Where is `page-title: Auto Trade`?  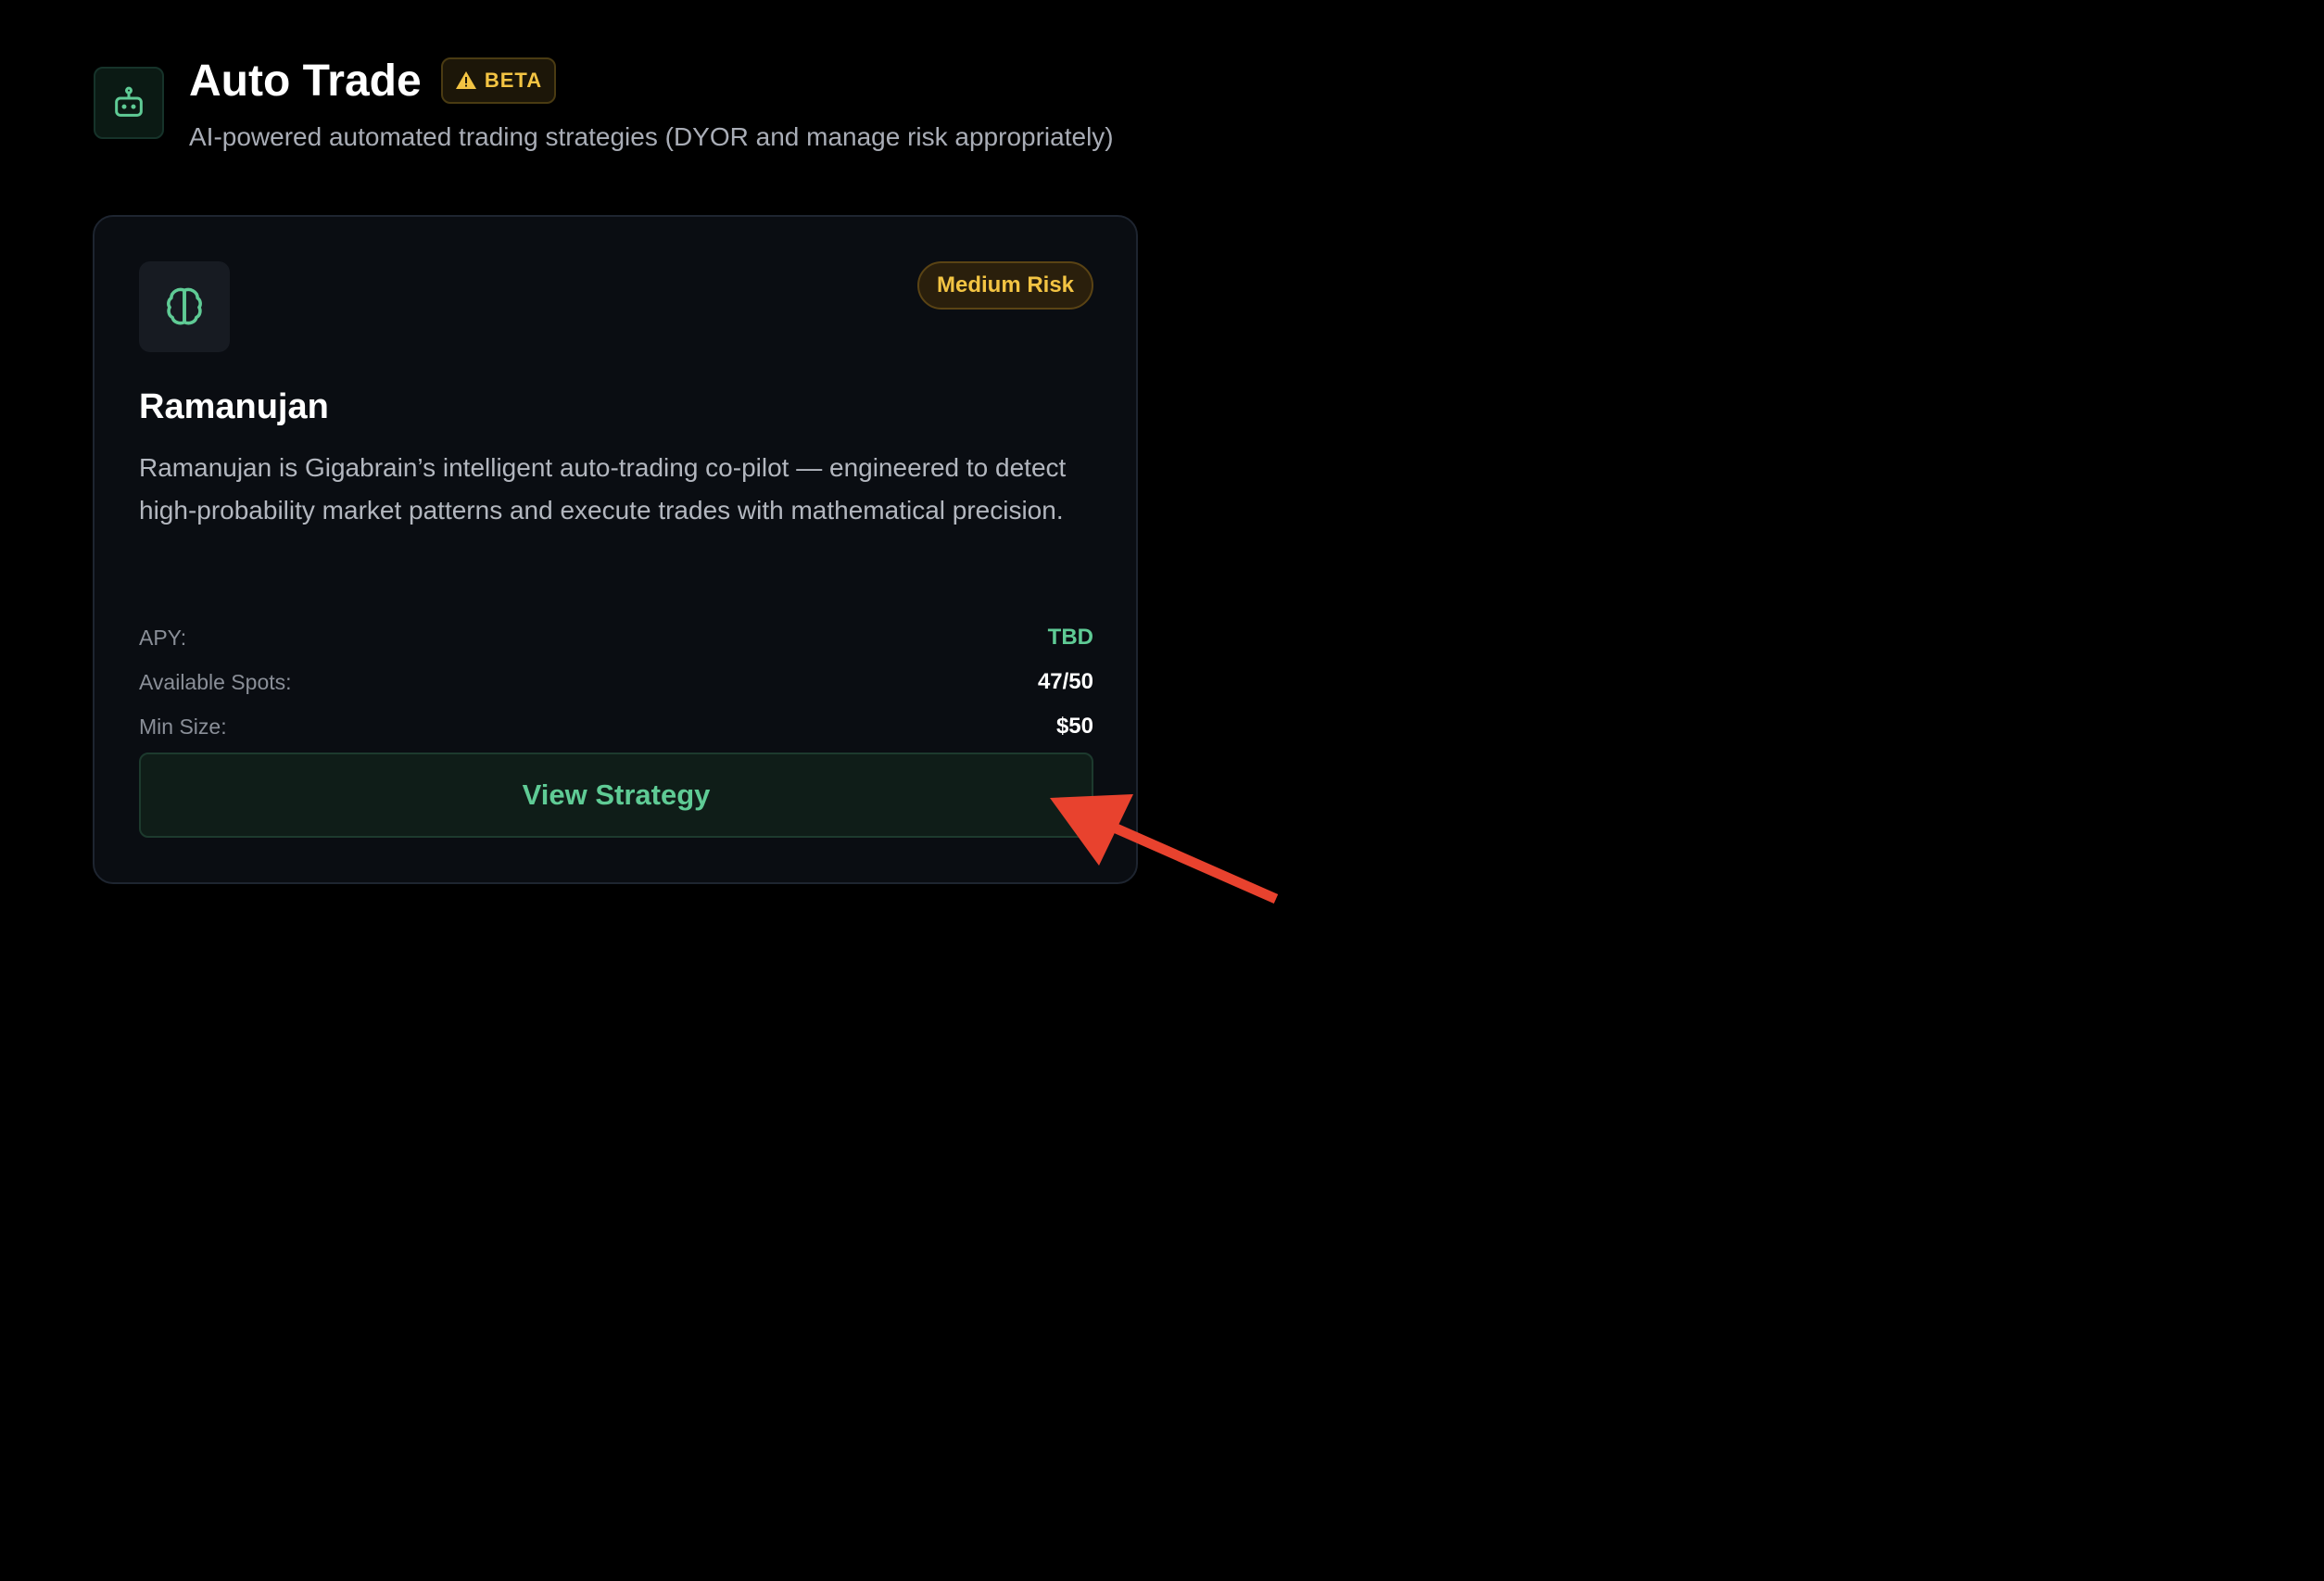
page-title: Auto Trade is located at coordinates (305, 82).